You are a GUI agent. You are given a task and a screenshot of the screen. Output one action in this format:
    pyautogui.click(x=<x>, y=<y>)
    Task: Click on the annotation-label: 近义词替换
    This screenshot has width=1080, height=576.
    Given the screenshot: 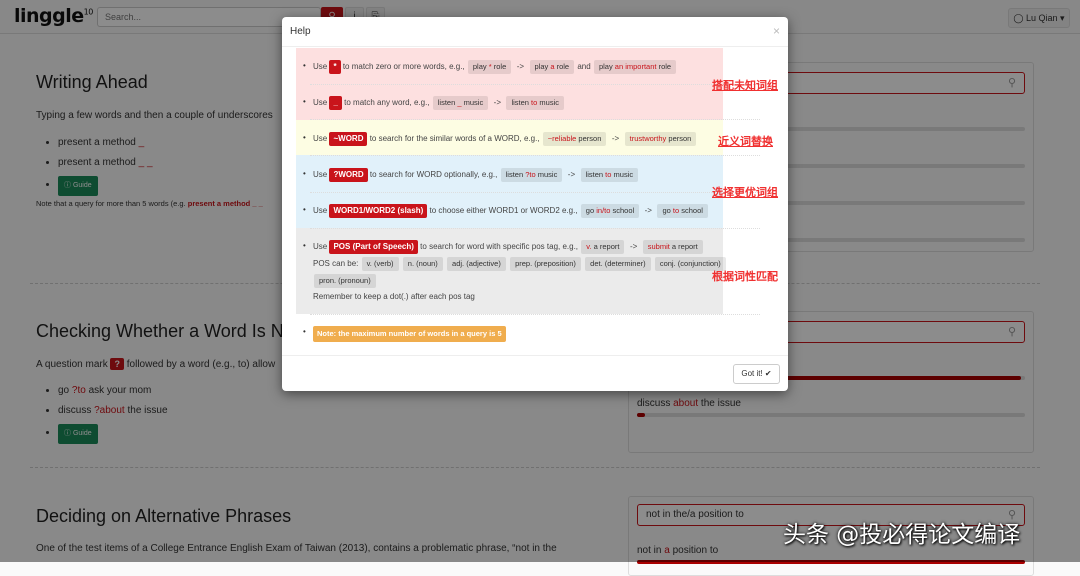 What is the action you would take?
    pyautogui.click(x=745, y=141)
    